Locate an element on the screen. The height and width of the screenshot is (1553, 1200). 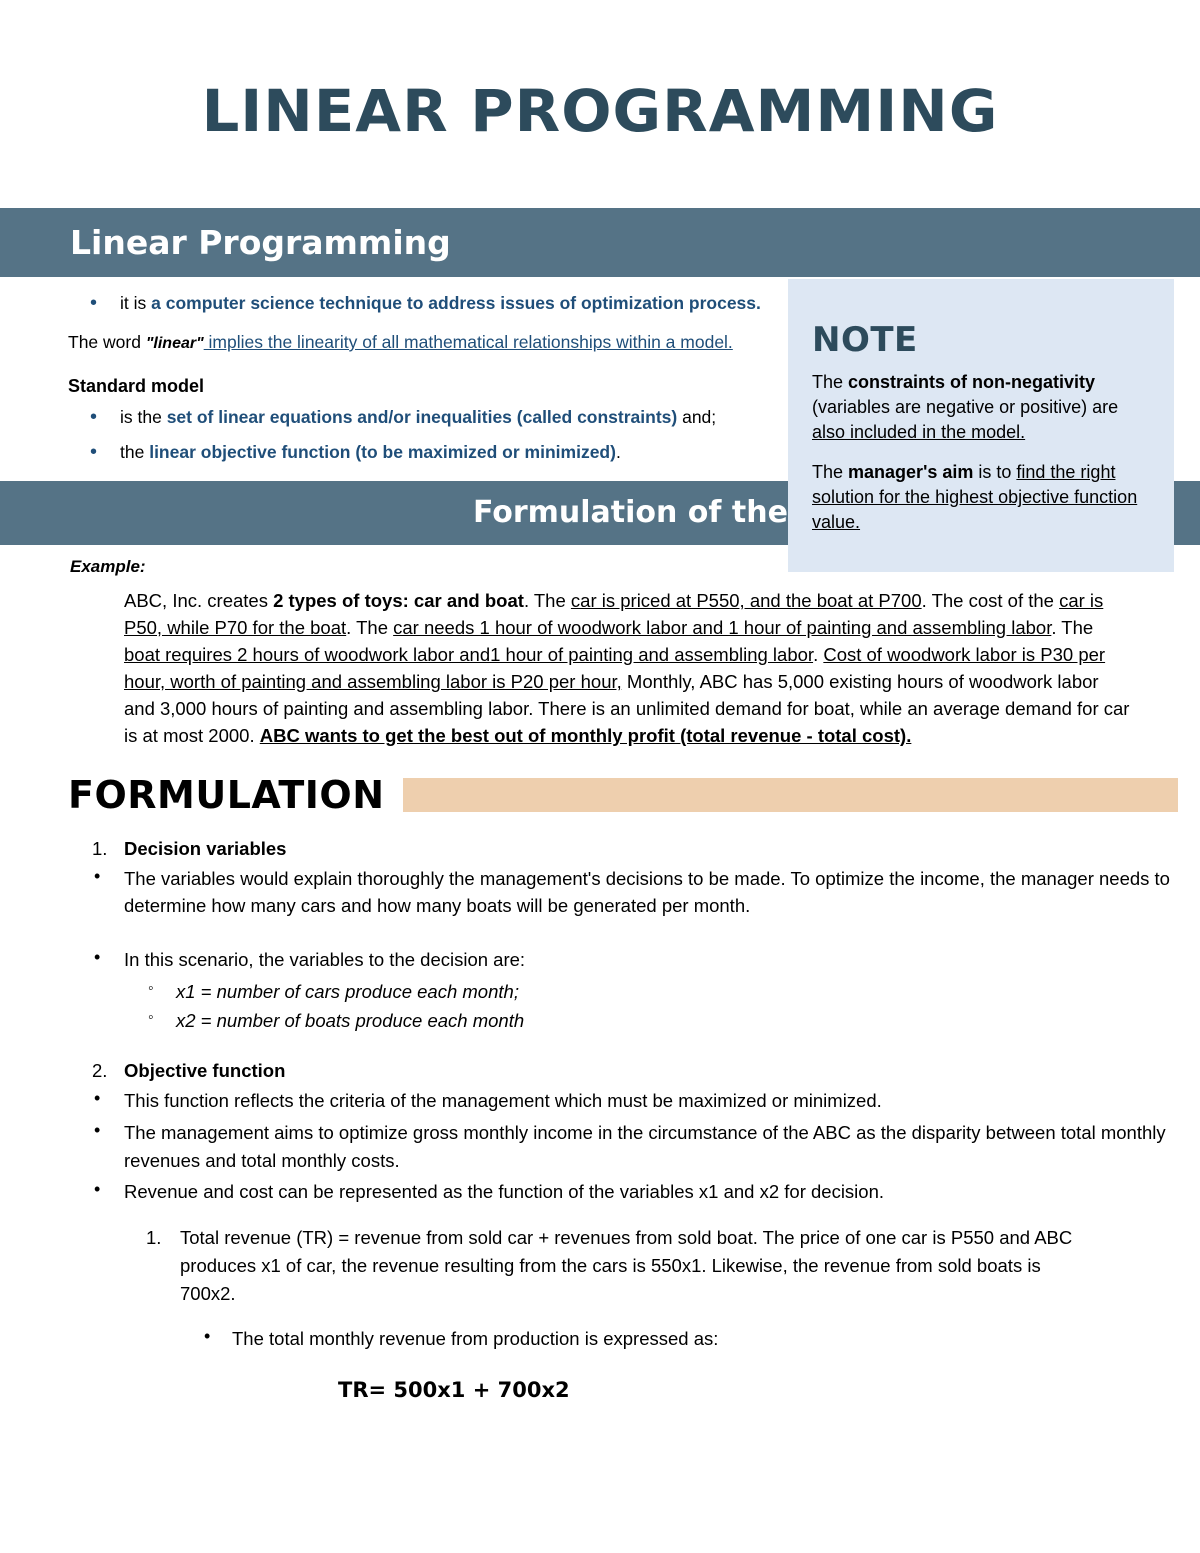
note-p2-lead: The is located at coordinates (830, 472).